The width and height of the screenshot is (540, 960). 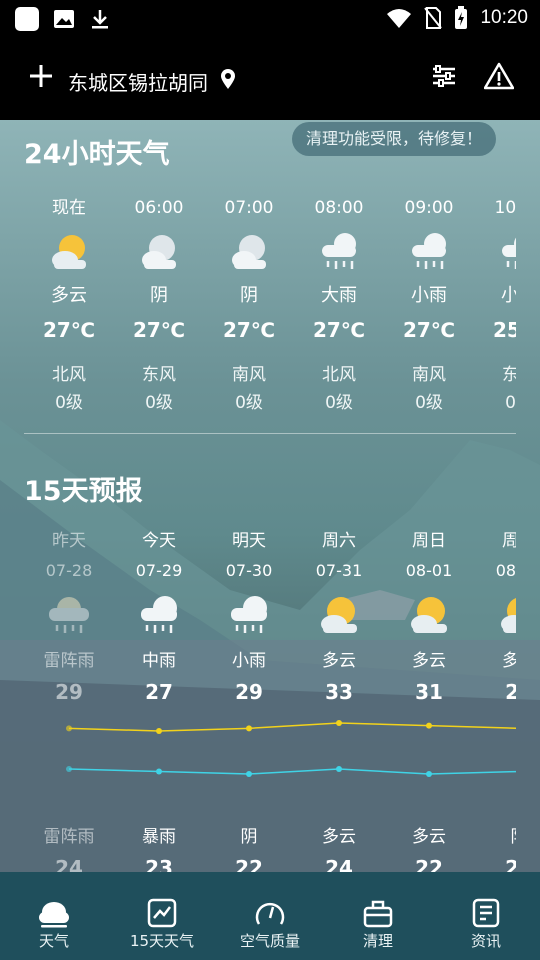 What do you see at coordinates (83, 491) in the screenshot?
I see `daily-title: 15天预报` at bounding box center [83, 491].